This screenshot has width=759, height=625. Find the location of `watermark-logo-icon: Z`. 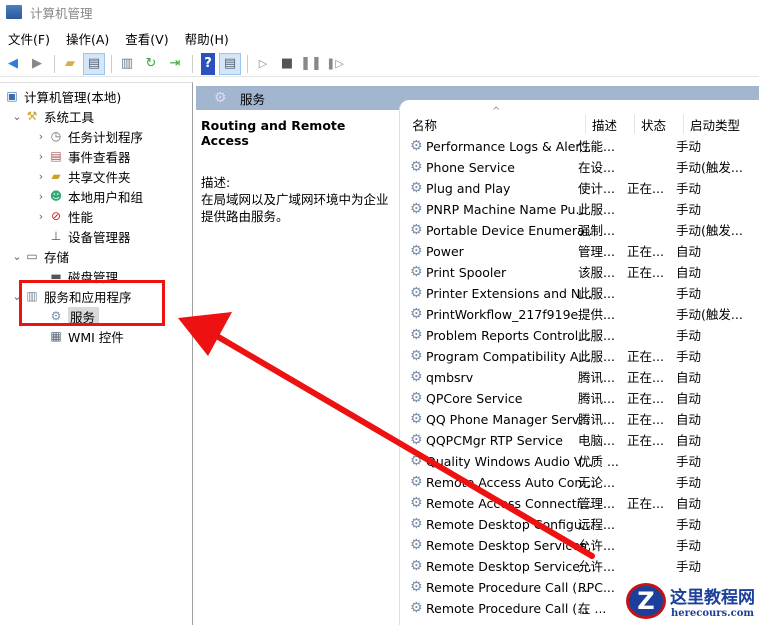

watermark-logo-icon: Z is located at coordinates (646, 601).